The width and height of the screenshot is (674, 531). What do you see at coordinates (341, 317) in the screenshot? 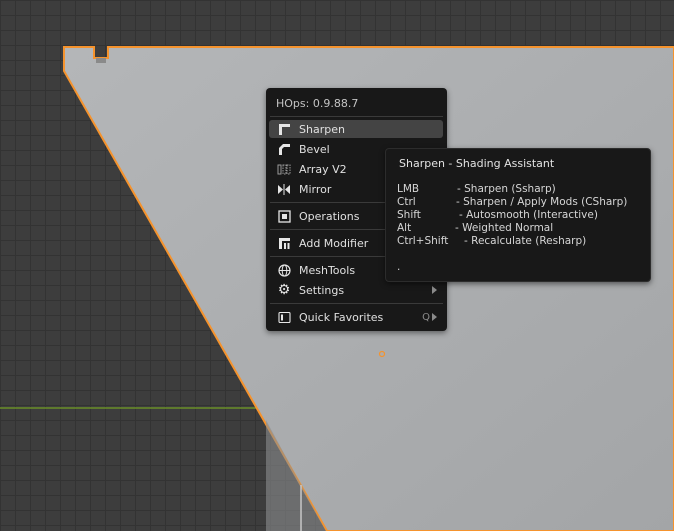
I see `menu-item-label: Quick Favorites` at bounding box center [341, 317].